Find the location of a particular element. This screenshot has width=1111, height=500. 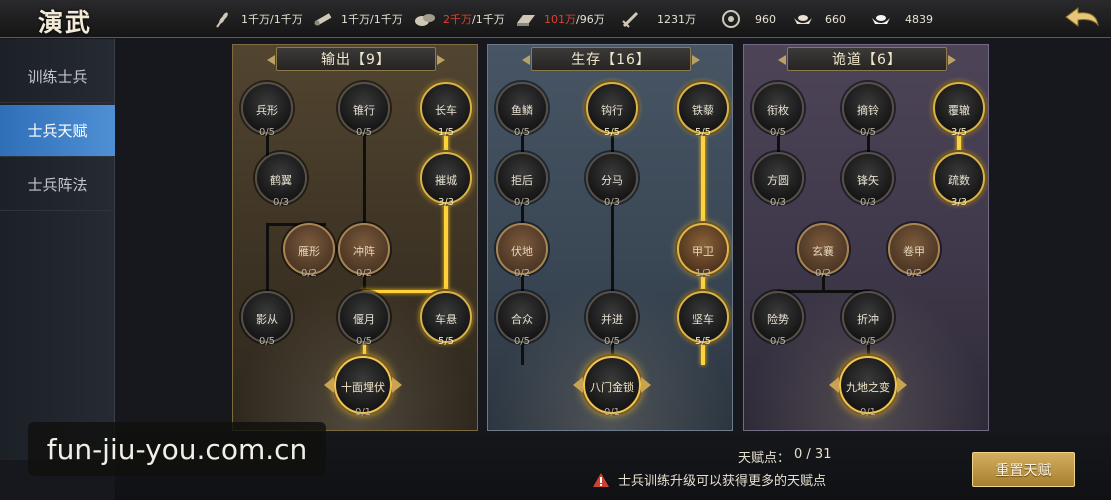

resource-value: 960 is located at coordinates (765, 19).